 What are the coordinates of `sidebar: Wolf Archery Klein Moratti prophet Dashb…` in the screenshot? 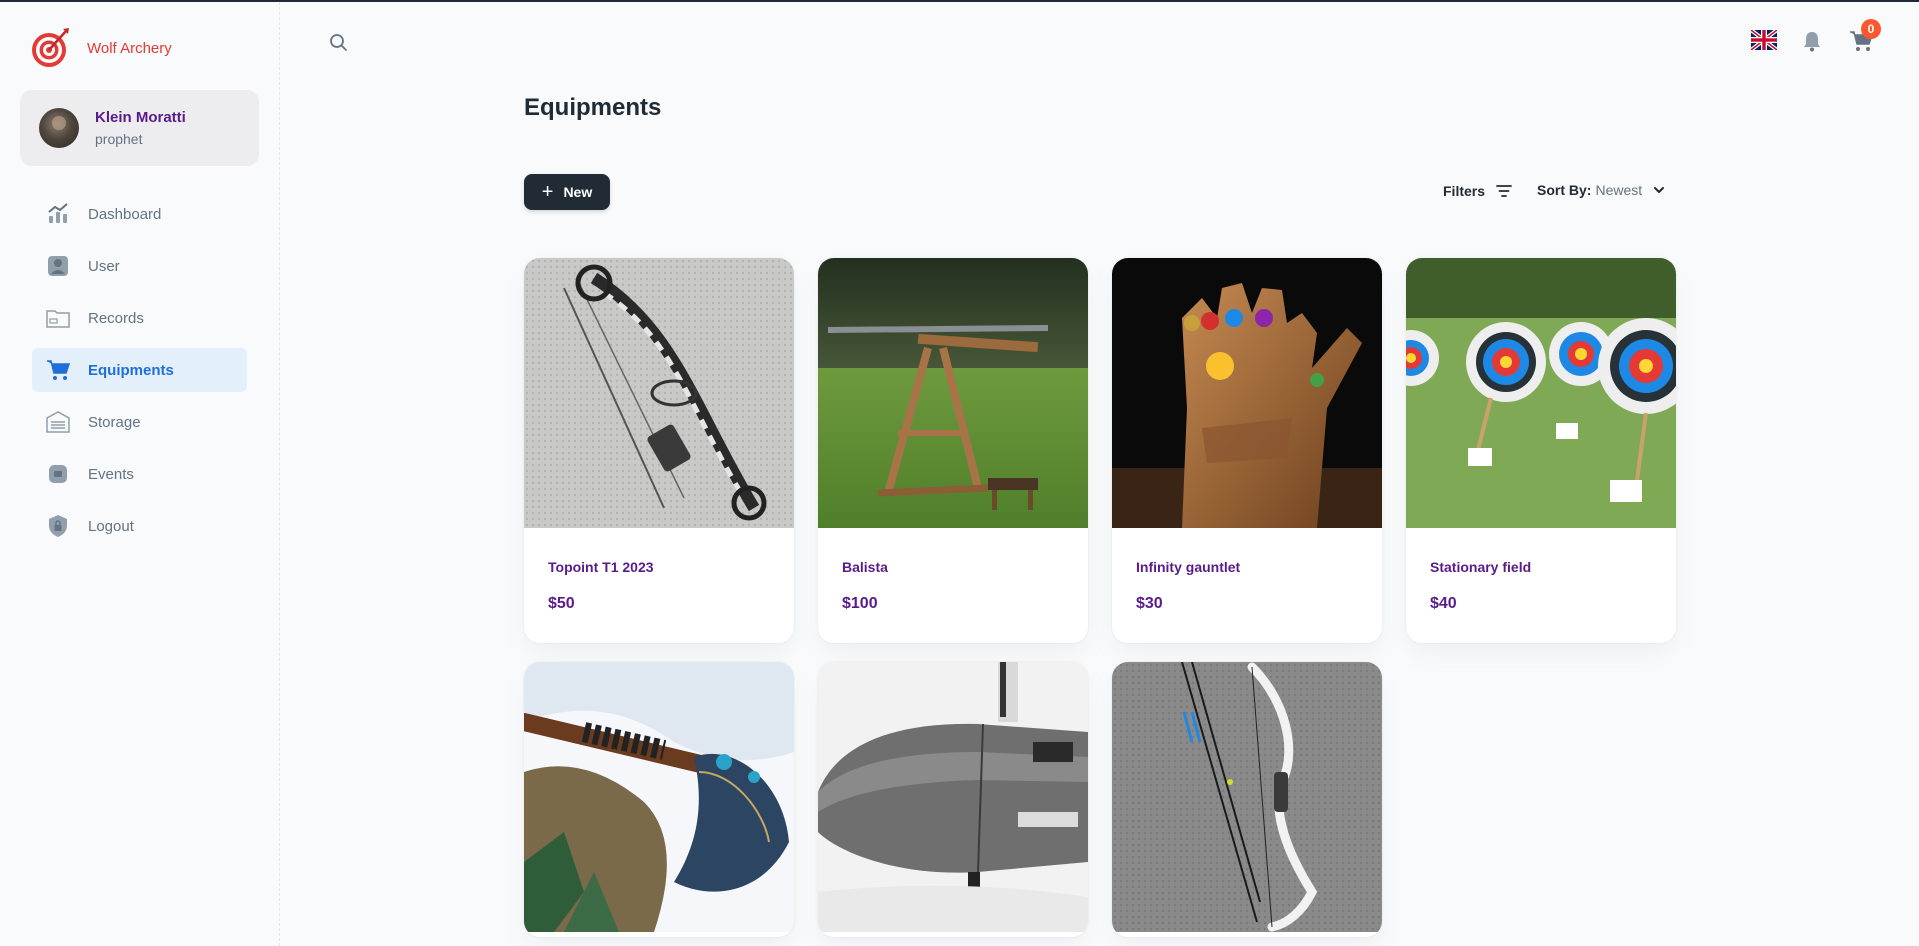 It's located at (140, 474).